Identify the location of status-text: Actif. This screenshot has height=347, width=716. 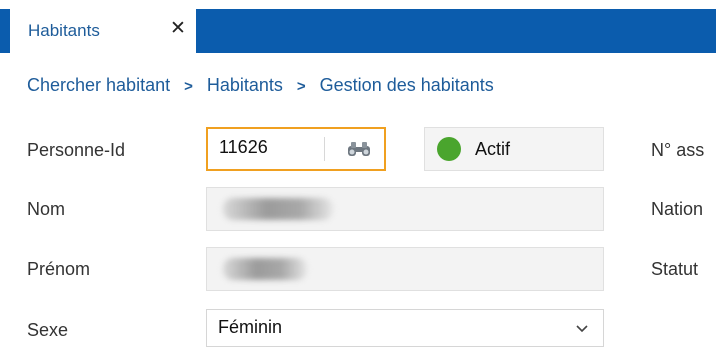
(493, 149).